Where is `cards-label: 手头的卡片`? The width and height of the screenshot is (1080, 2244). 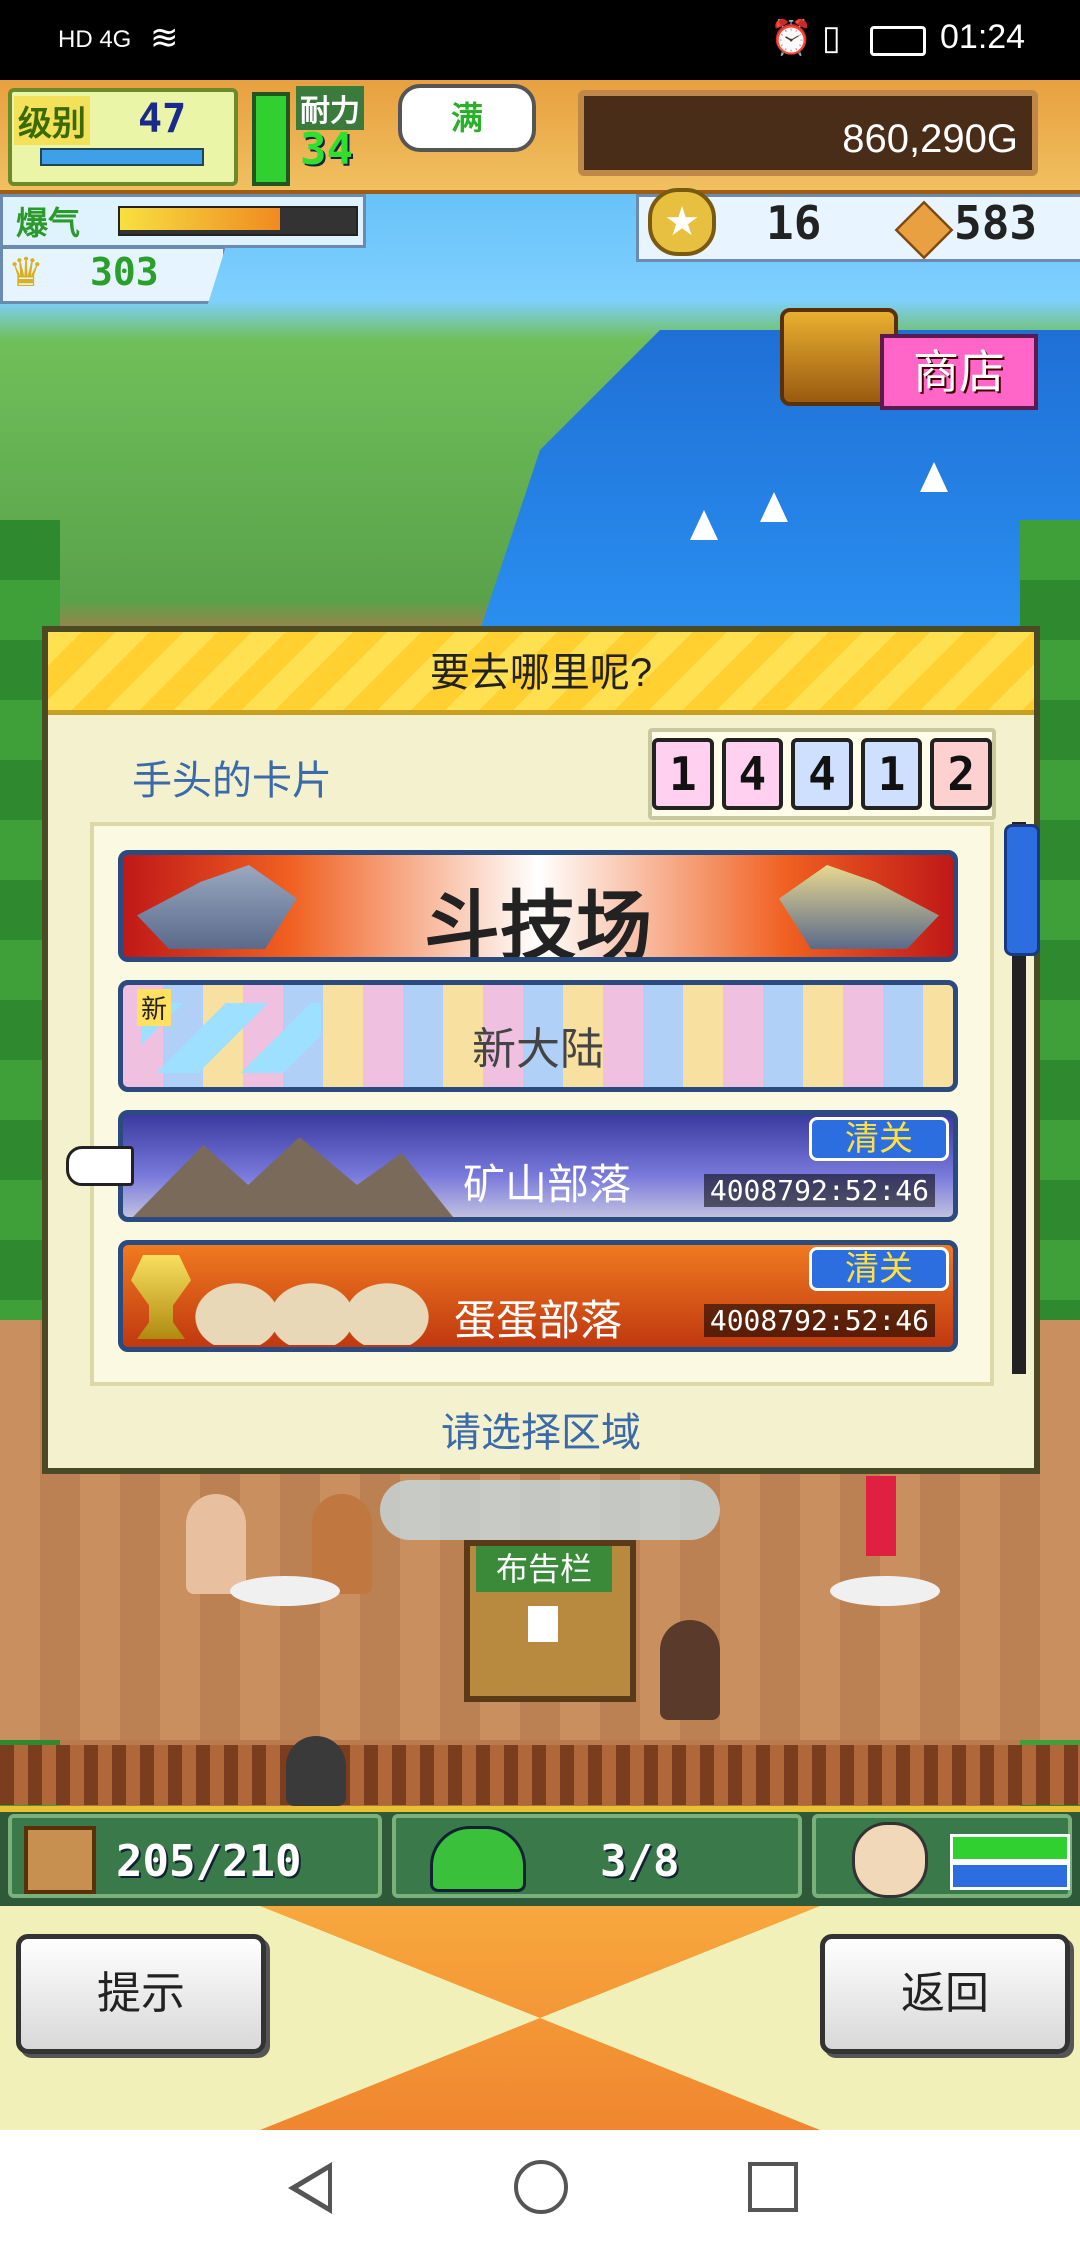 cards-label: 手头的卡片 is located at coordinates (232, 781).